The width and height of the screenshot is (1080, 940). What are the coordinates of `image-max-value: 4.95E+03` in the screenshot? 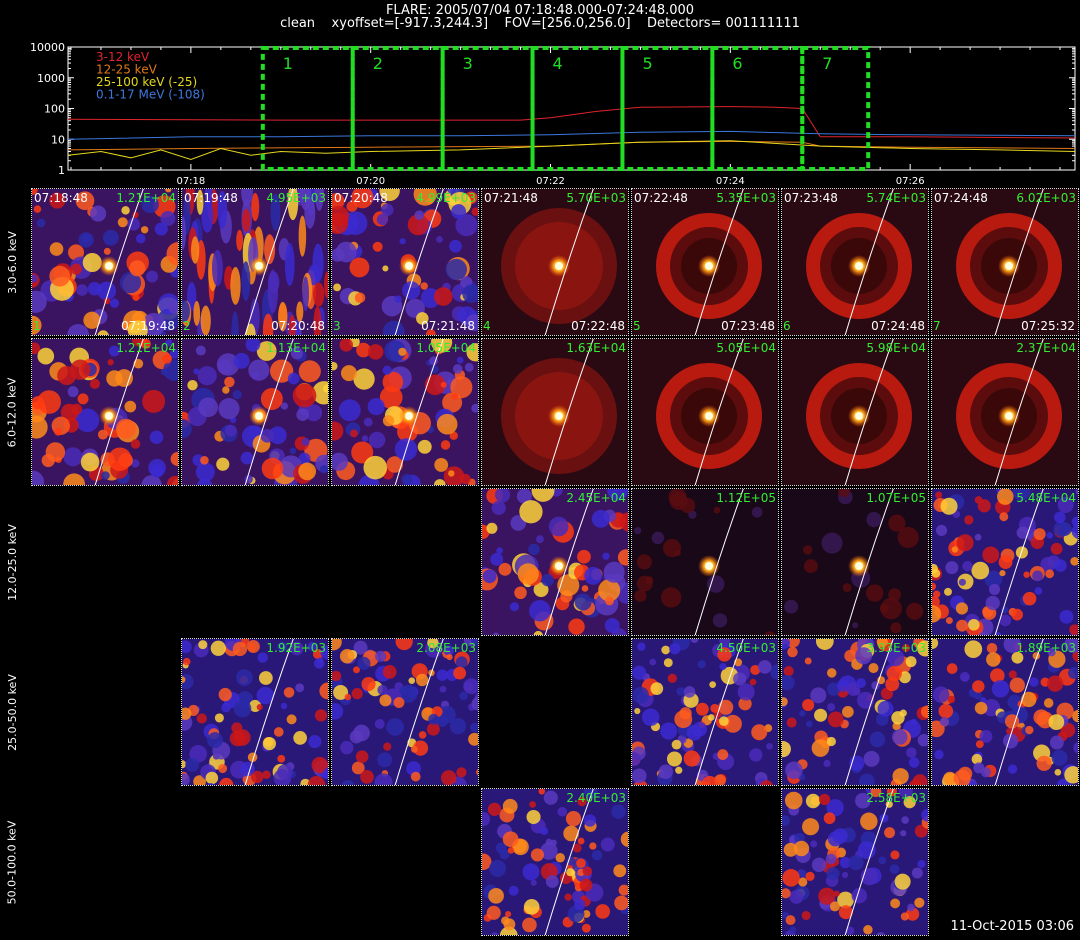 It's located at (296, 198).